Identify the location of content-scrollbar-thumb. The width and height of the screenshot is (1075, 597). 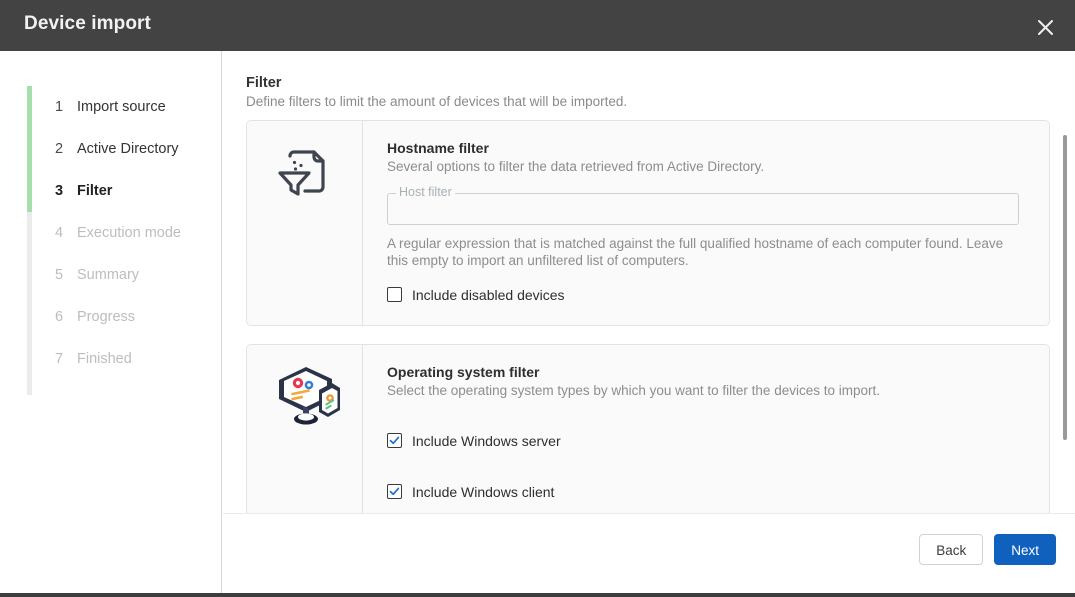
(1065, 287).